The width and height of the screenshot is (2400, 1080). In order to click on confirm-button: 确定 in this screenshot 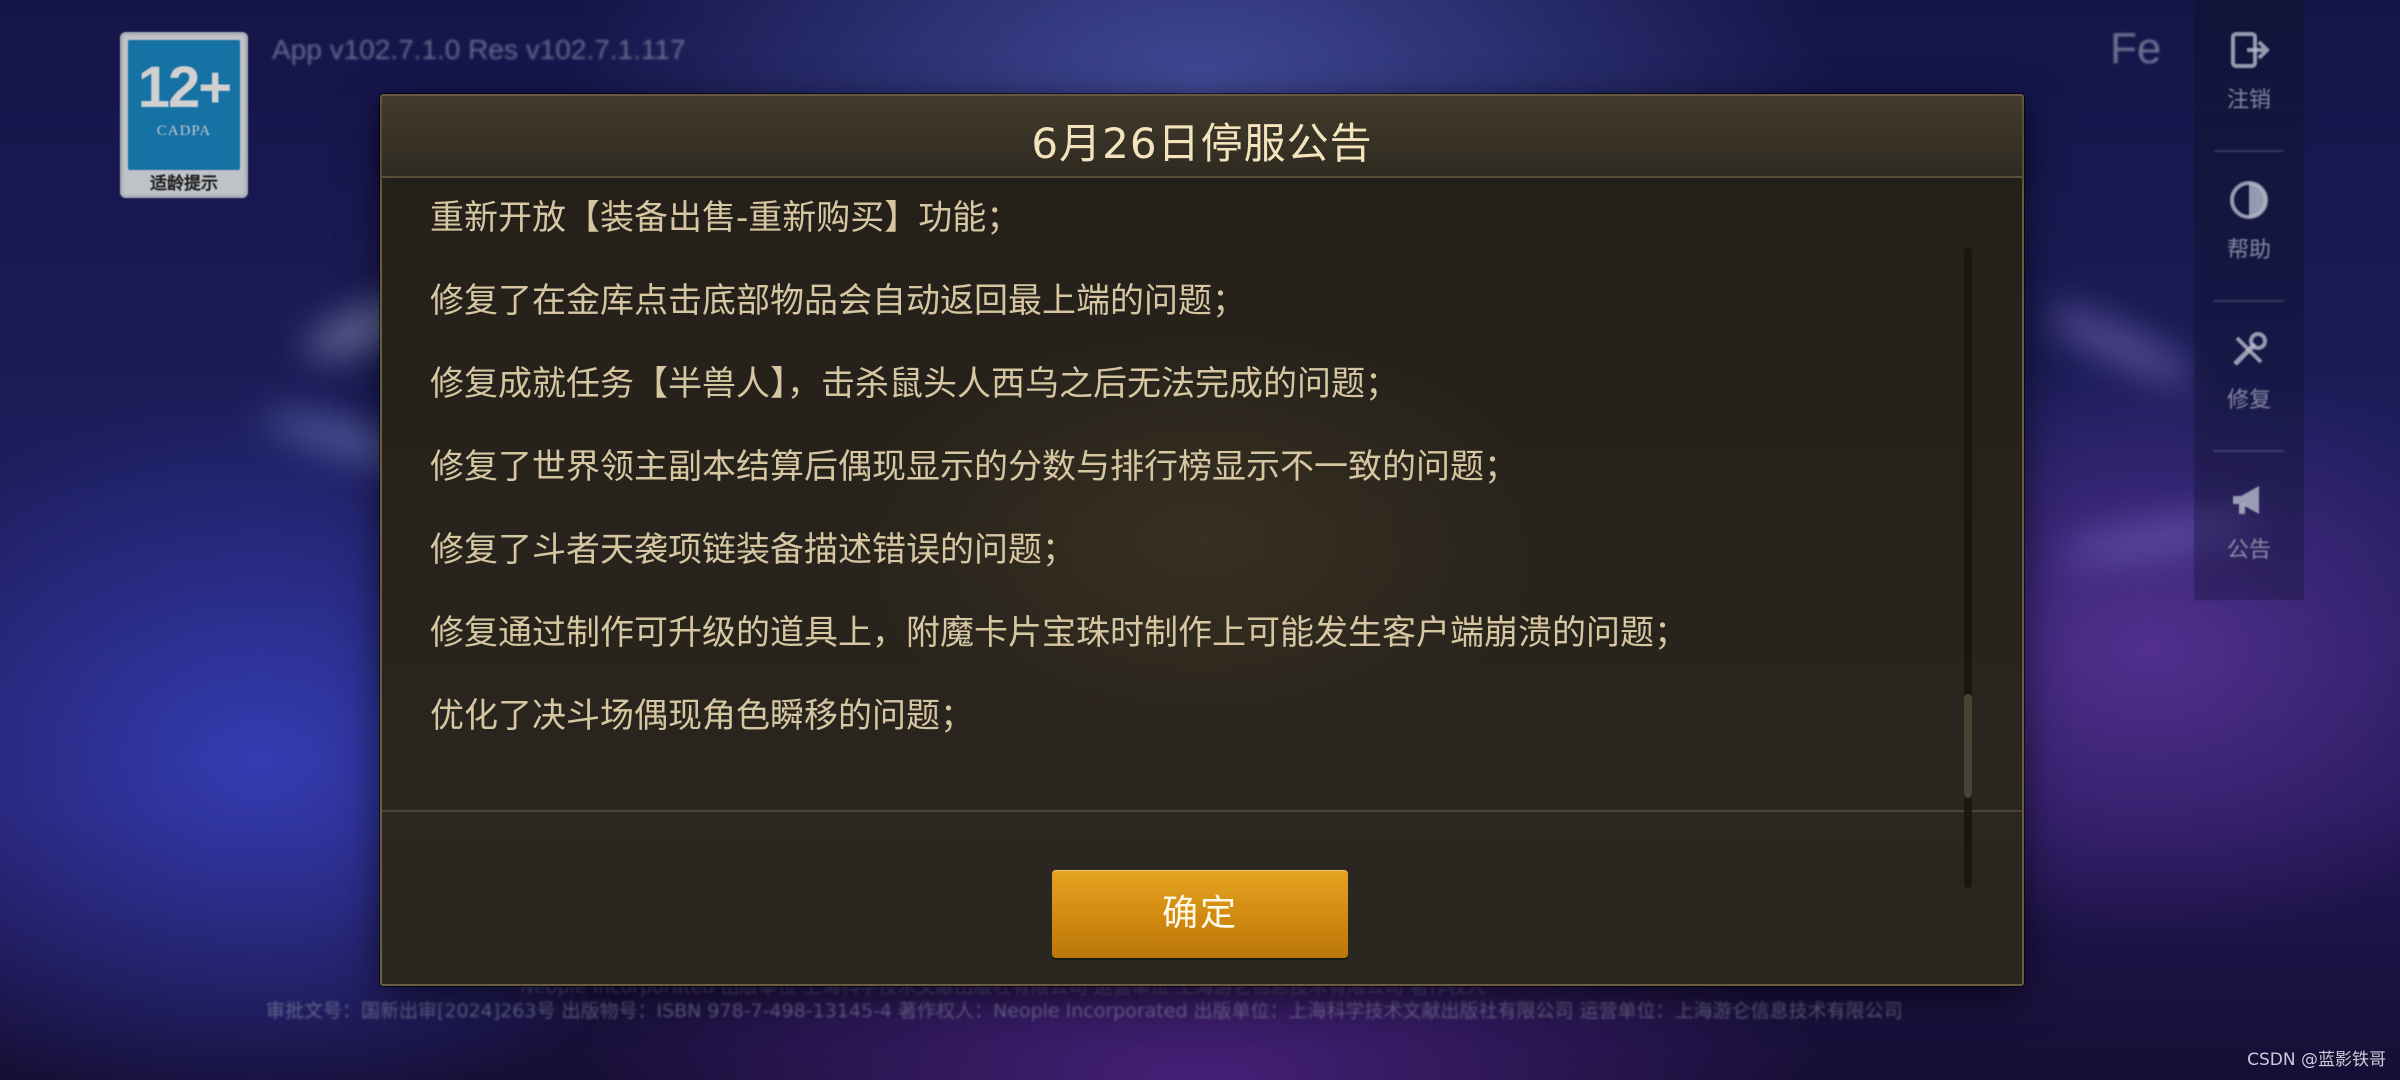, I will do `click(1200, 914)`.